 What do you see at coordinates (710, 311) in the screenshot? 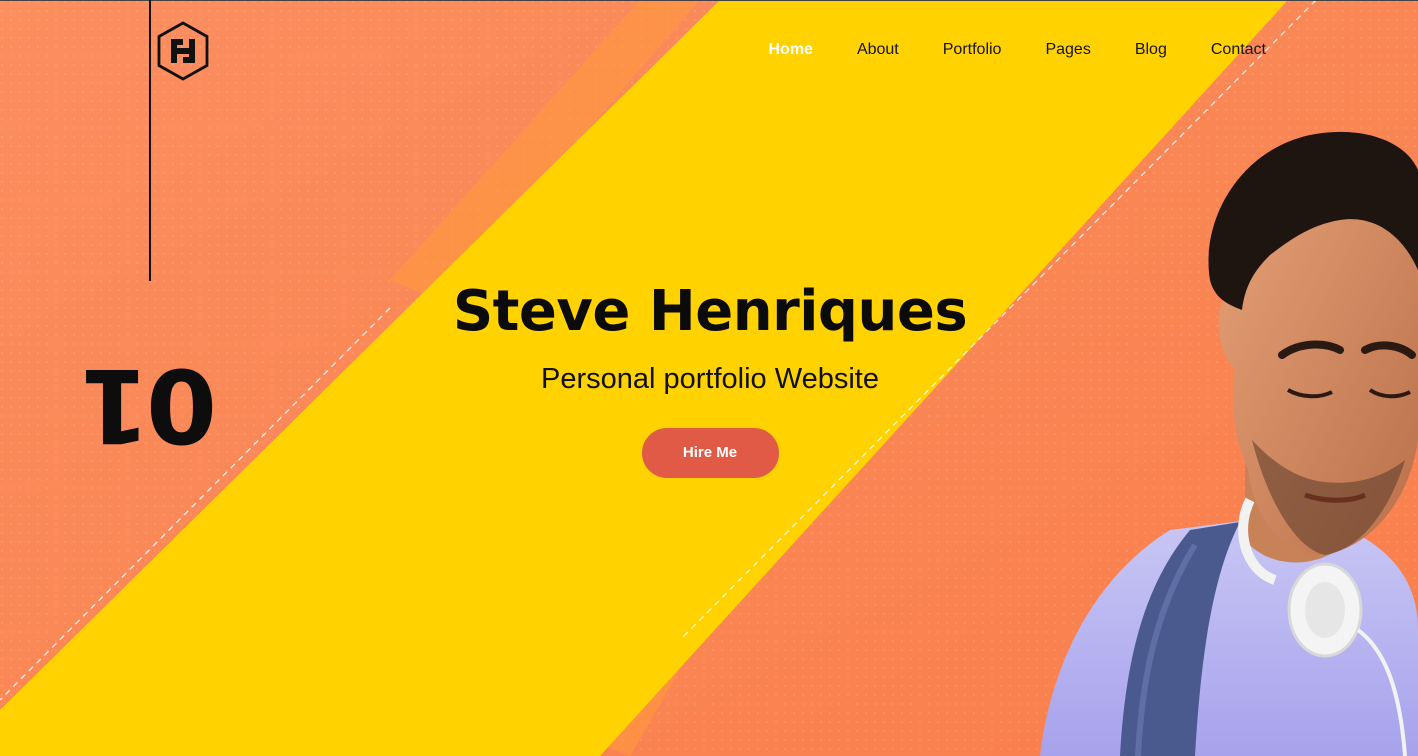
I see `hero-title: Steve Henriques` at bounding box center [710, 311].